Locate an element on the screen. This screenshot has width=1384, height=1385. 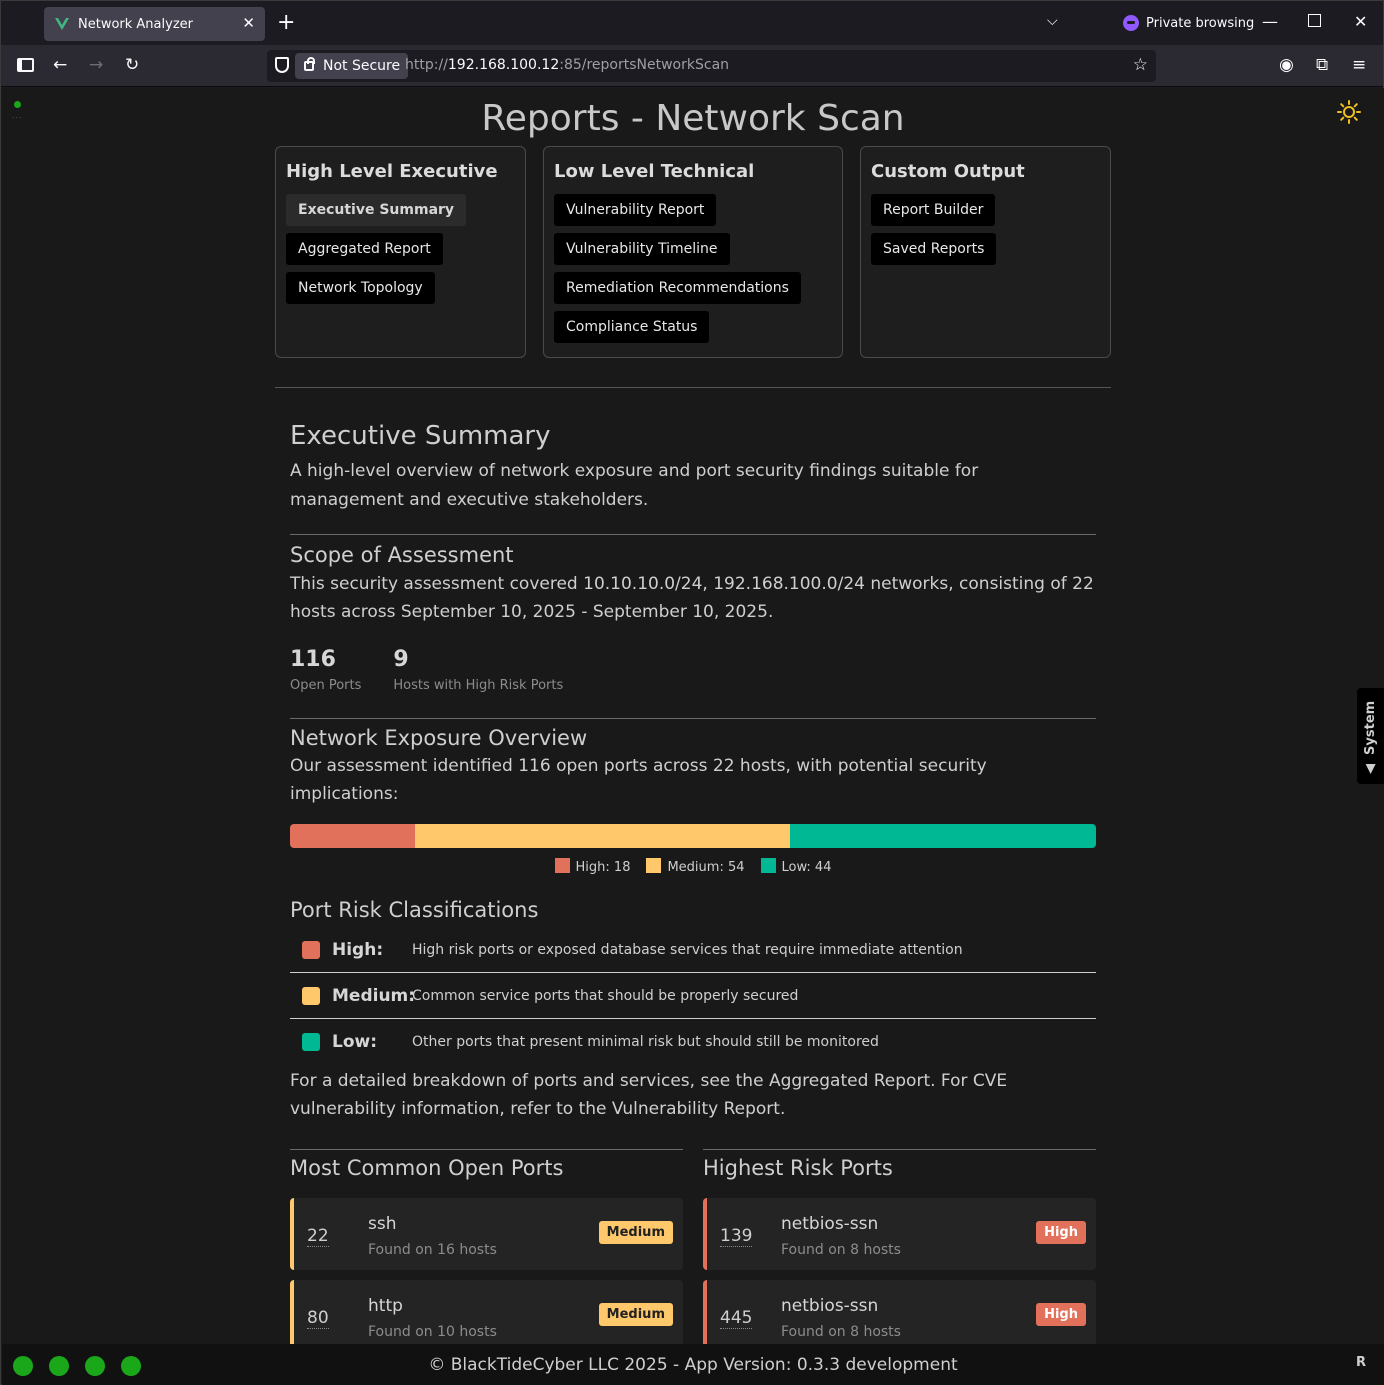
exposure-legend: High: 18 Medium: 54 Low: 44 is located at coordinates (693, 866).